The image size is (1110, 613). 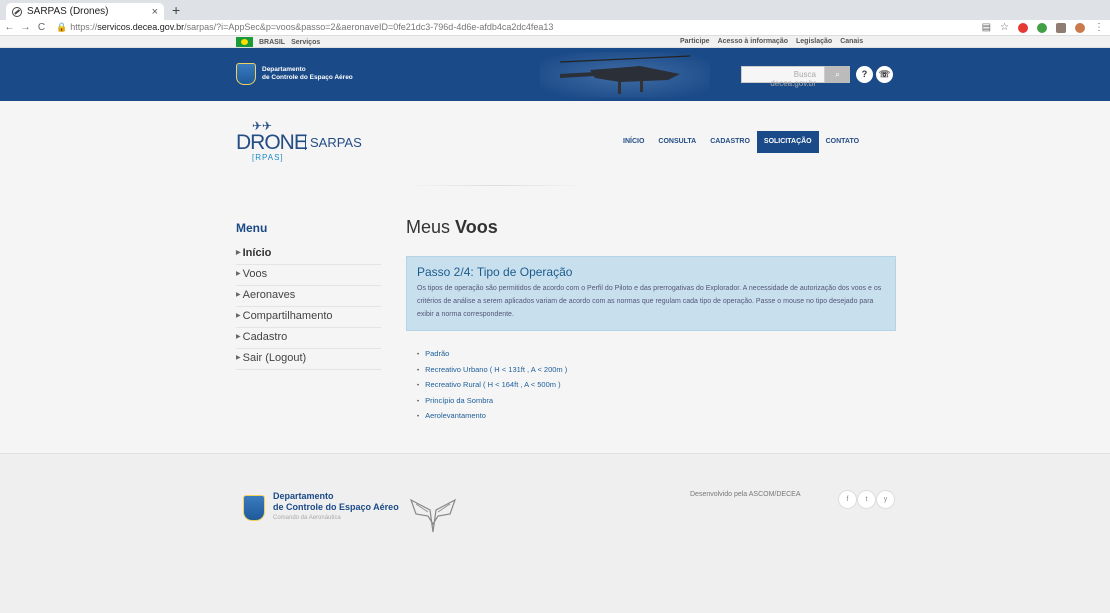 What do you see at coordinates (866, 499) in the screenshot?
I see `twitter-icon: t` at bounding box center [866, 499].